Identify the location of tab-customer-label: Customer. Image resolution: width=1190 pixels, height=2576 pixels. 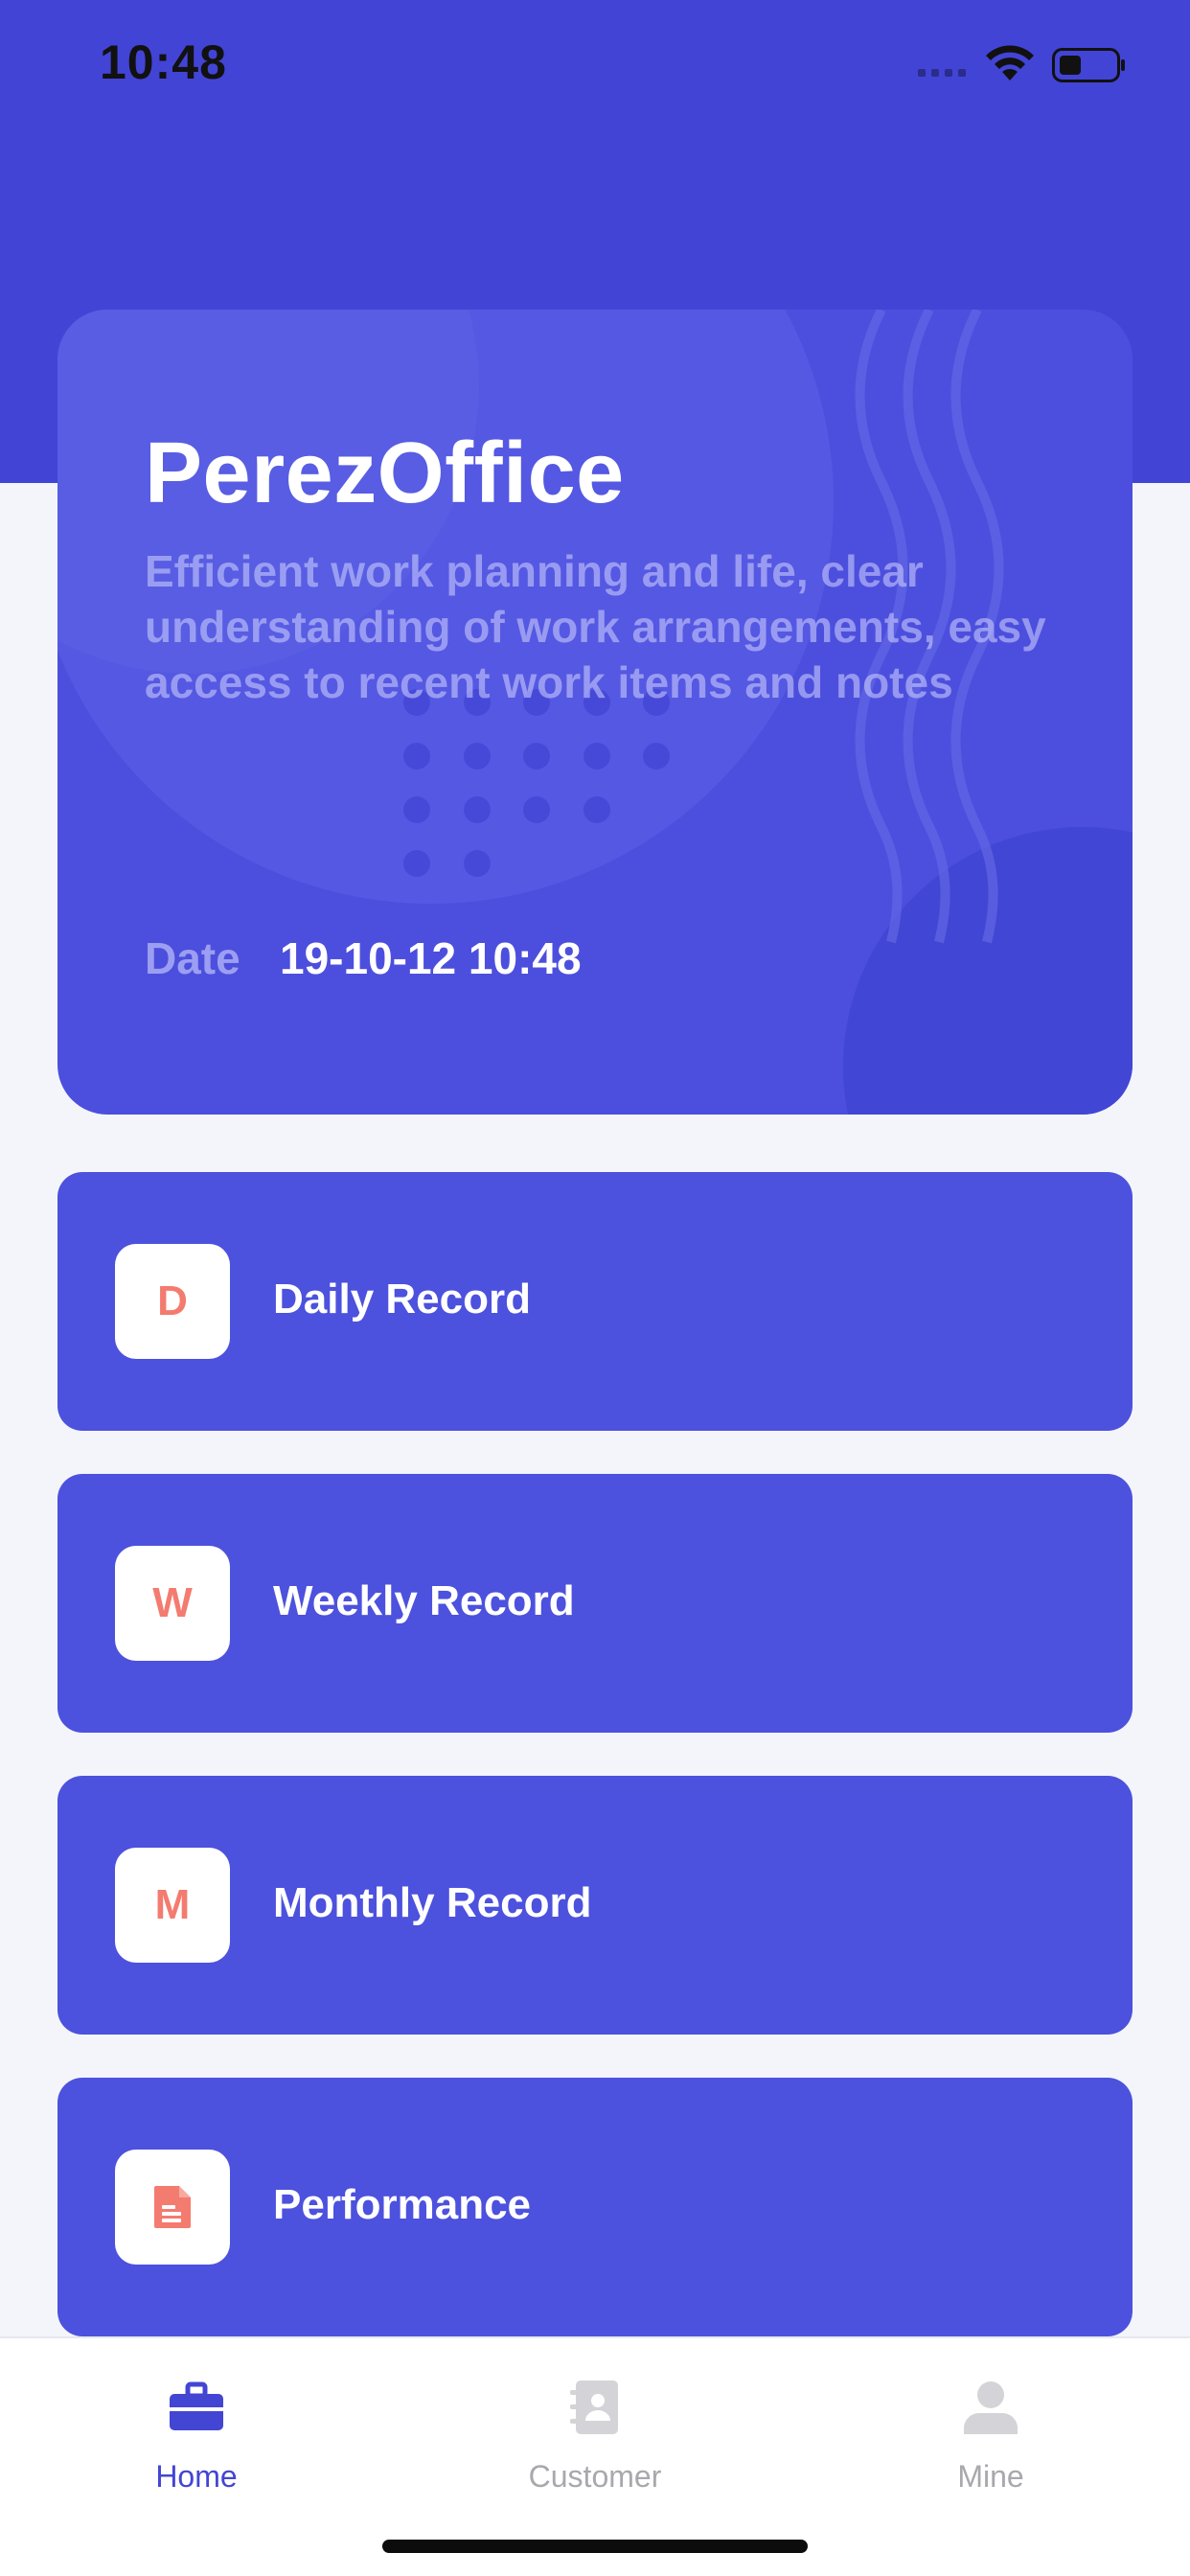
(595, 2476).